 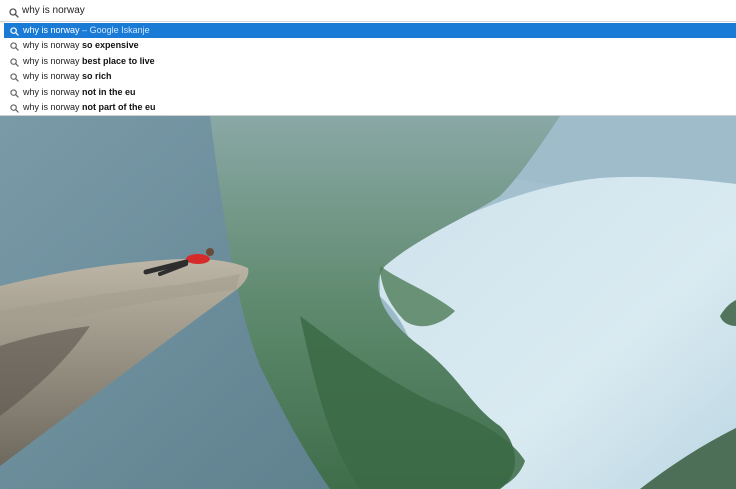 What do you see at coordinates (97, 76) in the screenshot?
I see `suggestion-completion: so rich` at bounding box center [97, 76].